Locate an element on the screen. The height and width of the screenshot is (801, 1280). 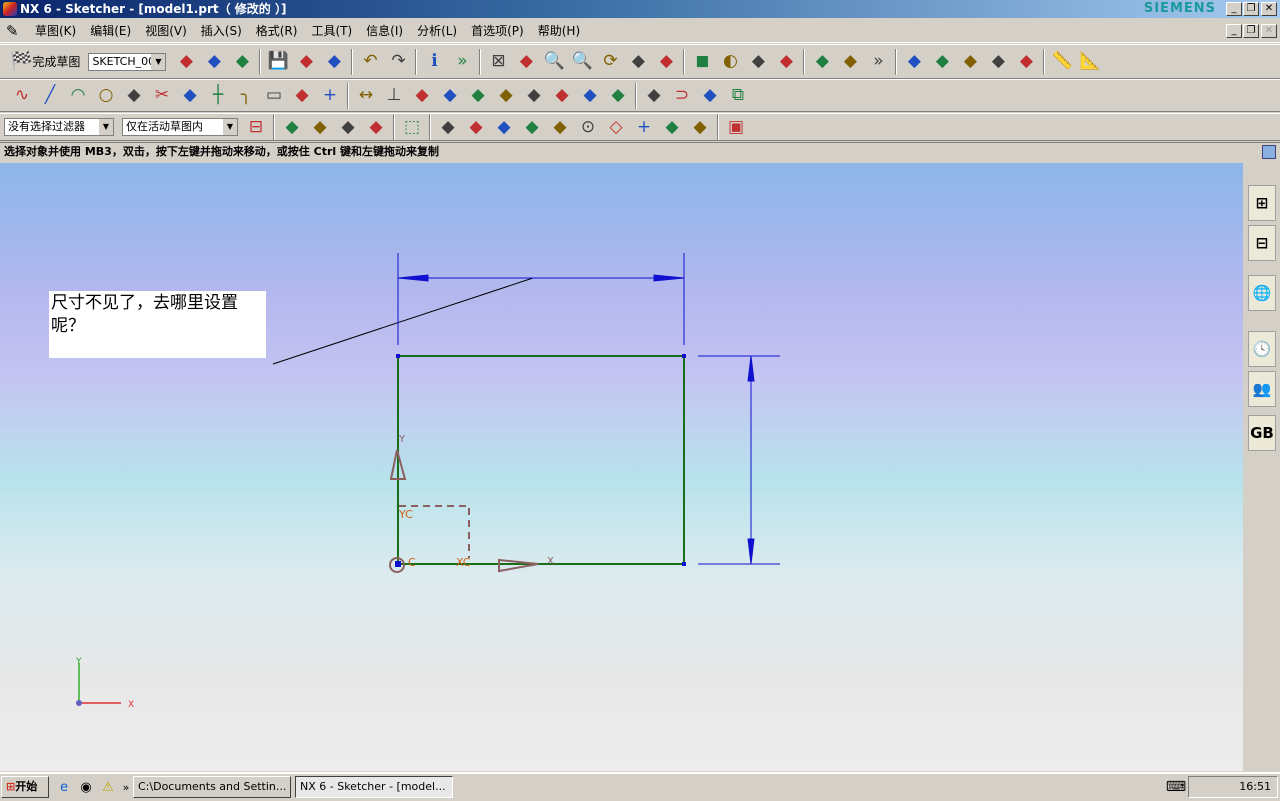
show-remove-constraints-icon: ◆ is located at coordinates (506, 96).